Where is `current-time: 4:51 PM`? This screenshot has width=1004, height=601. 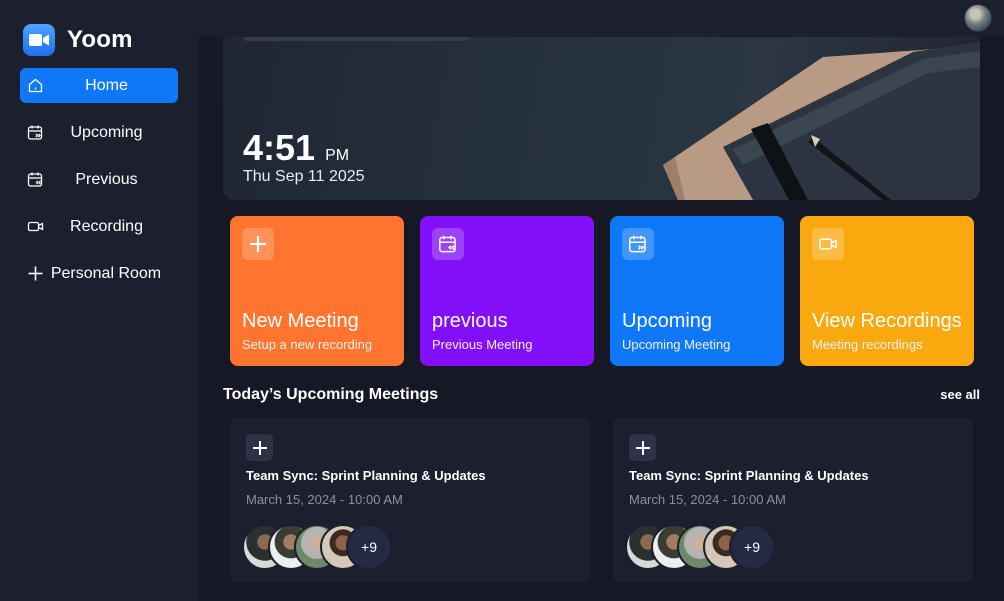 current-time: 4:51 PM is located at coordinates (296, 148).